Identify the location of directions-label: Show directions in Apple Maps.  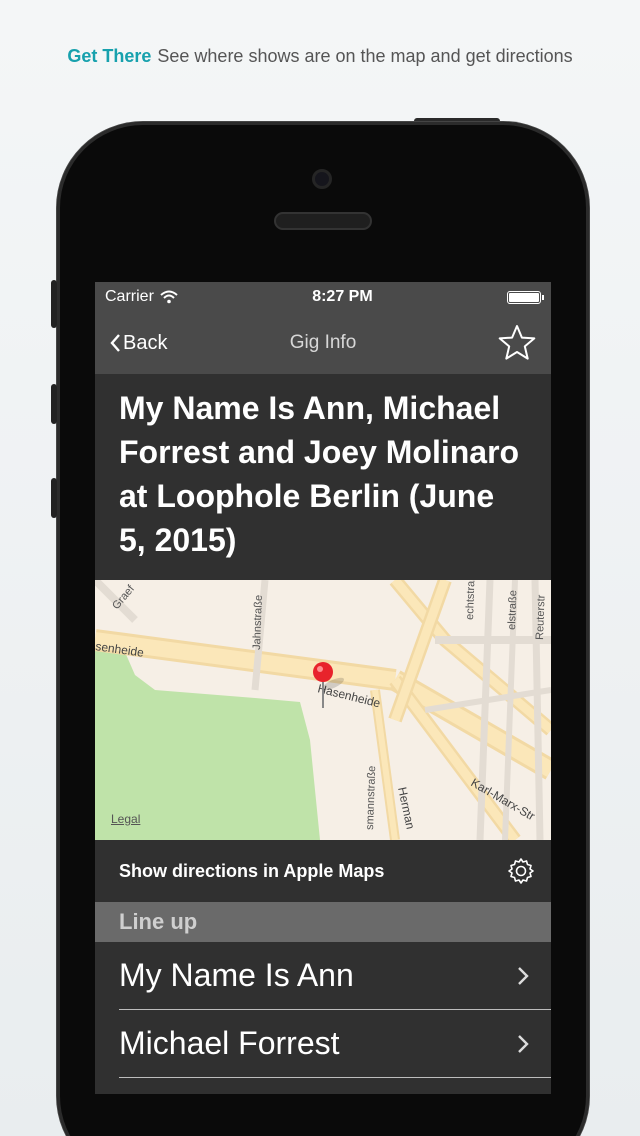
(252, 870).